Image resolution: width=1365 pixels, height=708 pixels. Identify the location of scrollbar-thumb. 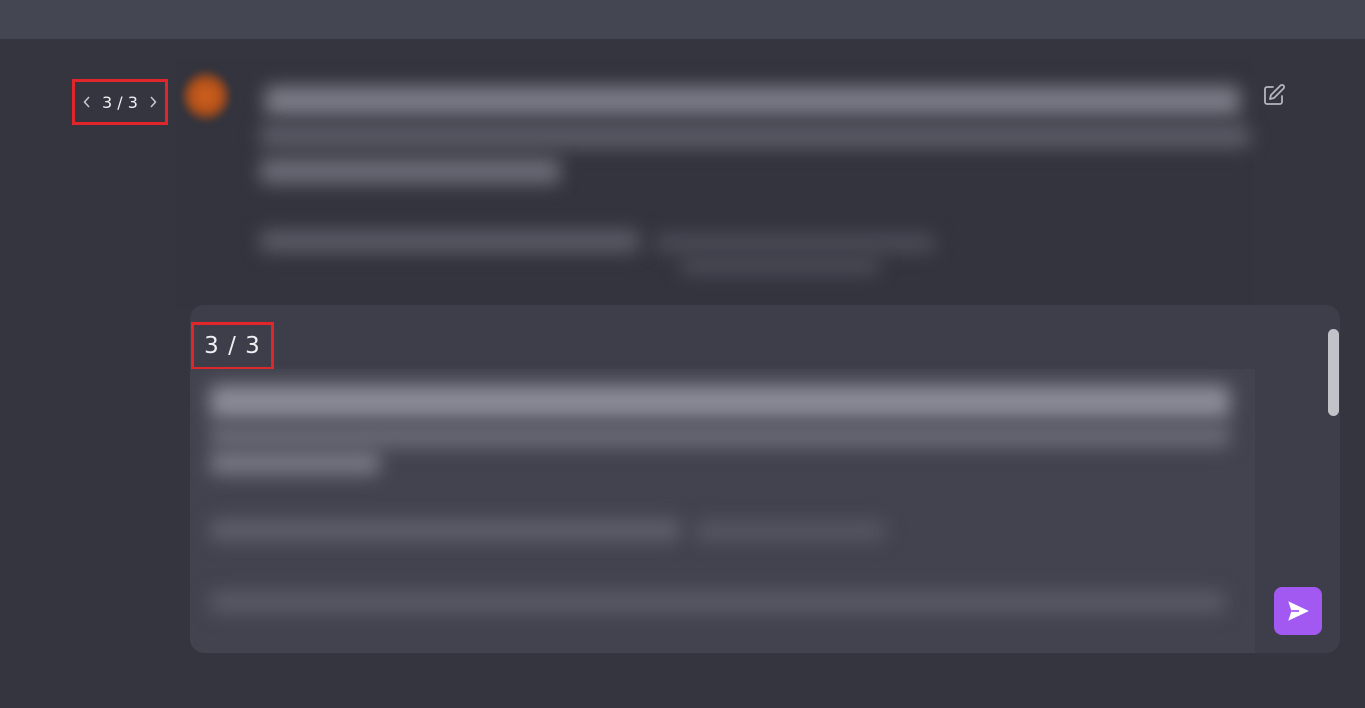
(1333, 372).